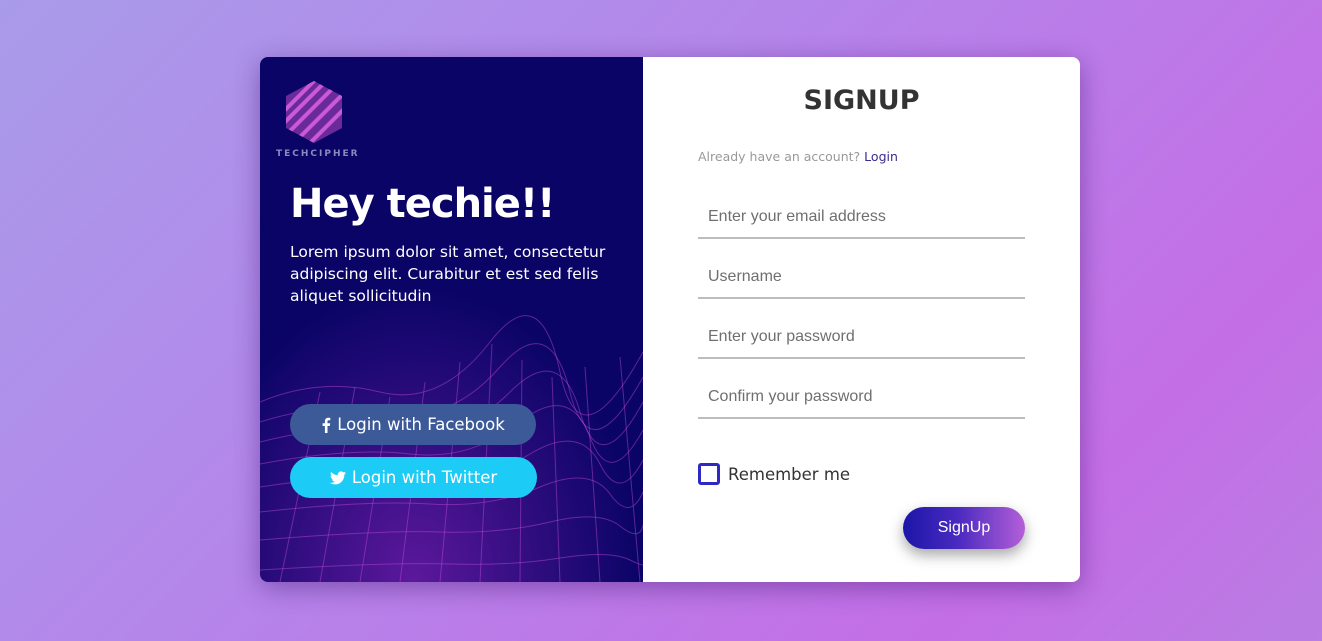  What do you see at coordinates (326, 425) in the screenshot?
I see `facebook-icon` at bounding box center [326, 425].